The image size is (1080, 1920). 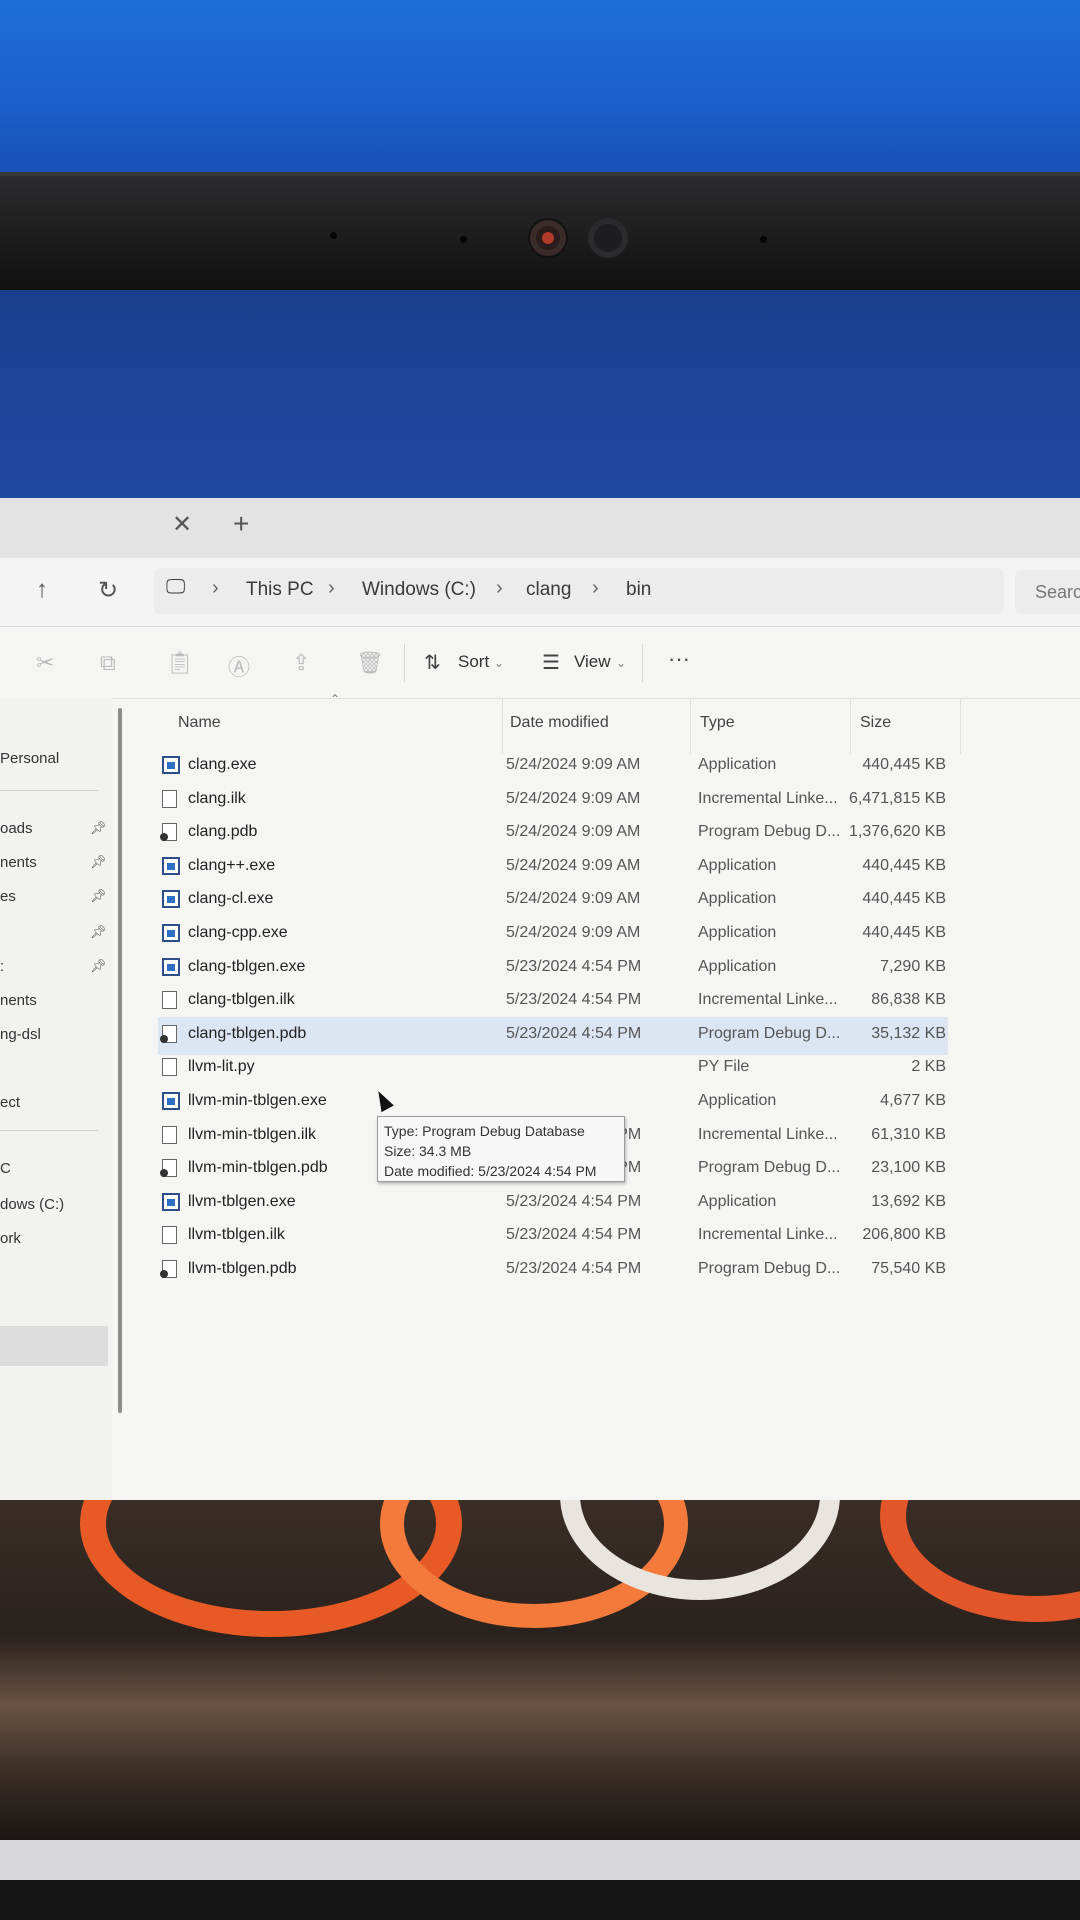 I want to click on sidebar-item: ng-dsl, so click(x=20, y=1034).